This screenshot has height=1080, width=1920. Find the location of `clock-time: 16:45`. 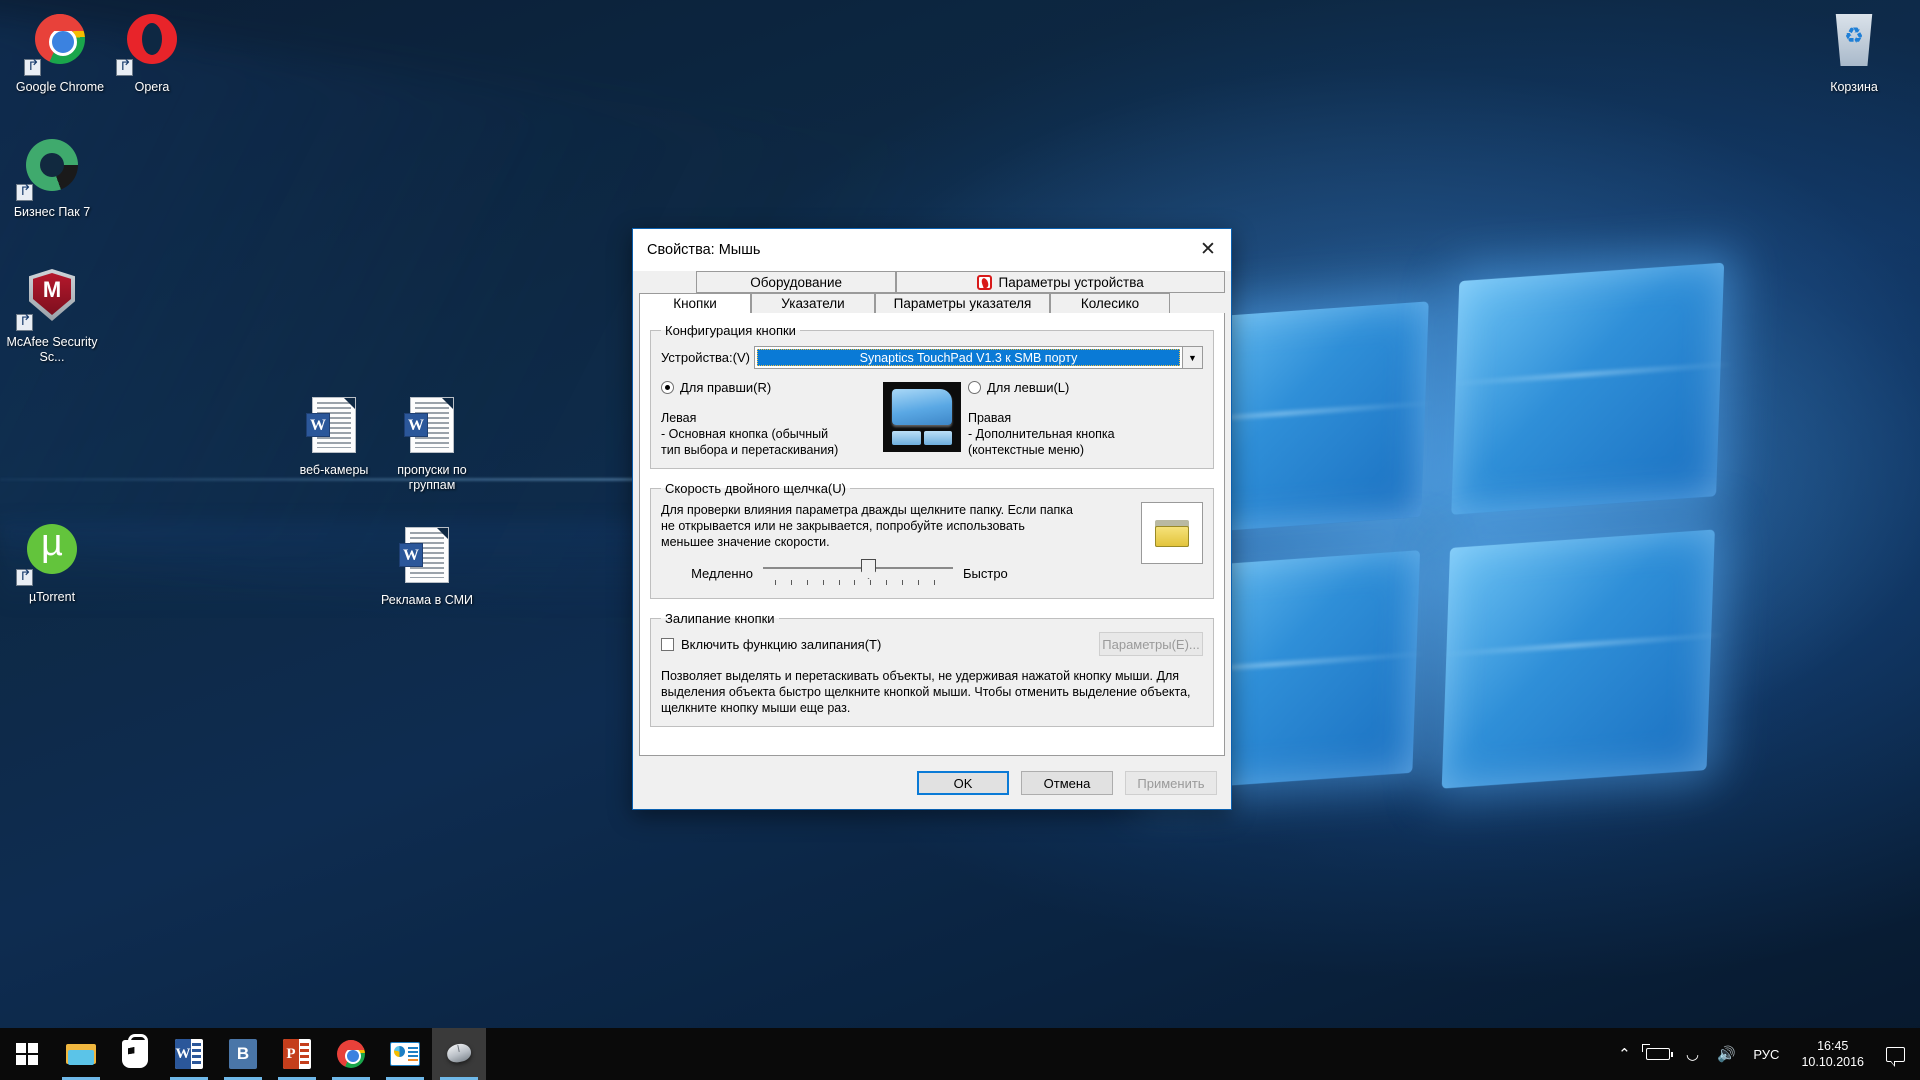

clock-time: 16:45 is located at coordinates (1833, 1046).